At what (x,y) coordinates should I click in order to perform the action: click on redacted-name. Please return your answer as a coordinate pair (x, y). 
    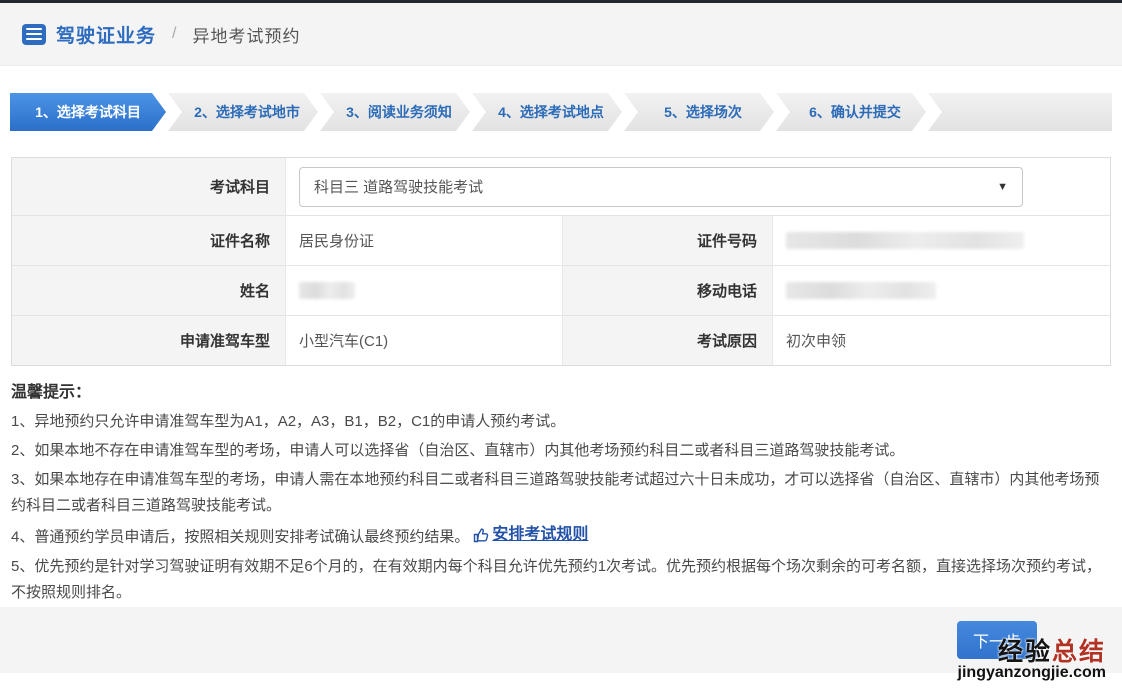
    Looking at the image, I should click on (327, 290).